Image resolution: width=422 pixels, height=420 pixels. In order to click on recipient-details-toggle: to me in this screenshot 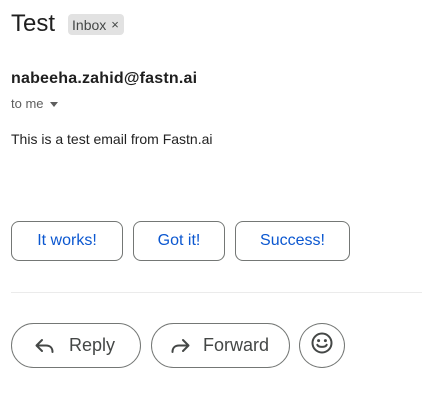, I will do `click(34, 103)`.